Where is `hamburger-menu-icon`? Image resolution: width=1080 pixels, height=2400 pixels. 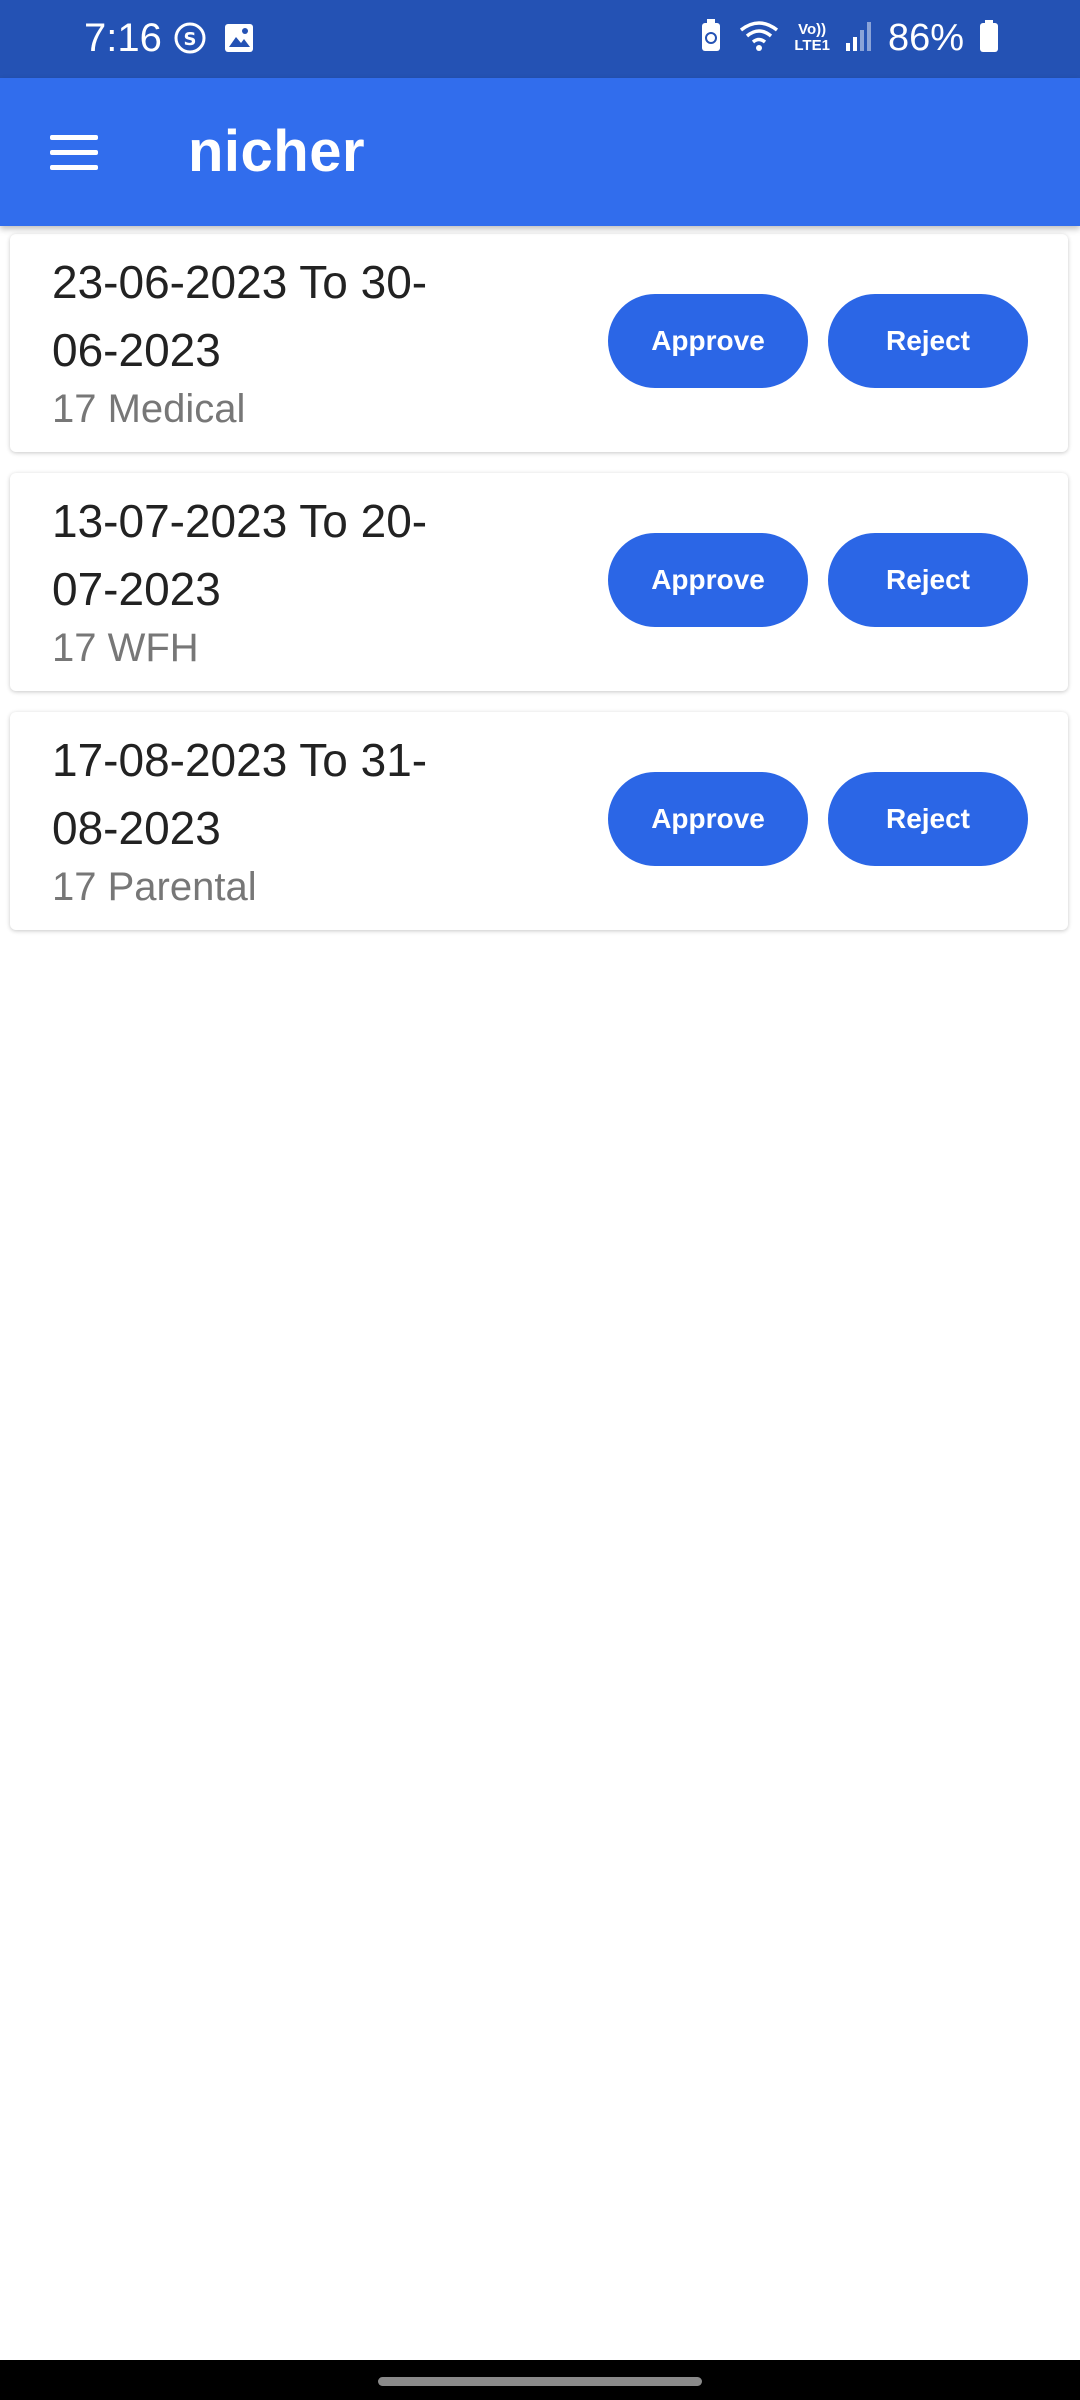
hamburger-menu-icon is located at coordinates (74, 152).